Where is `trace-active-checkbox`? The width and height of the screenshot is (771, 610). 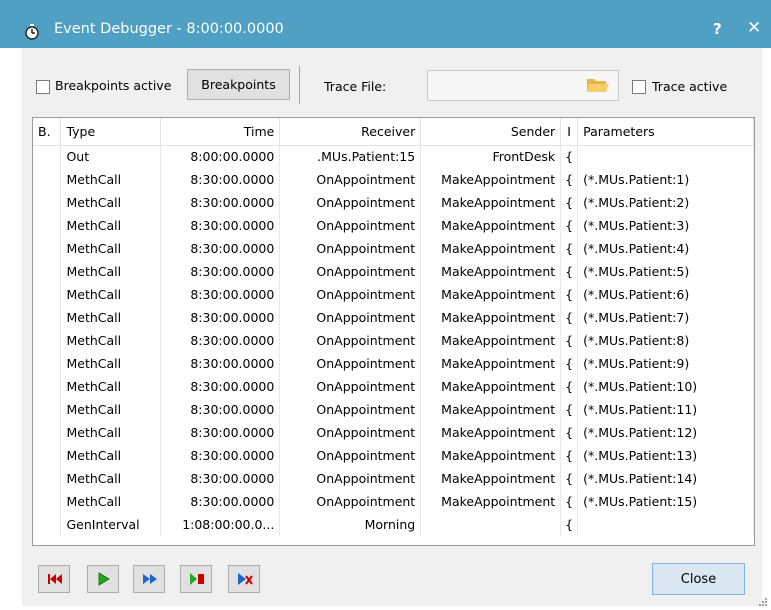
trace-active-checkbox is located at coordinates (639, 87).